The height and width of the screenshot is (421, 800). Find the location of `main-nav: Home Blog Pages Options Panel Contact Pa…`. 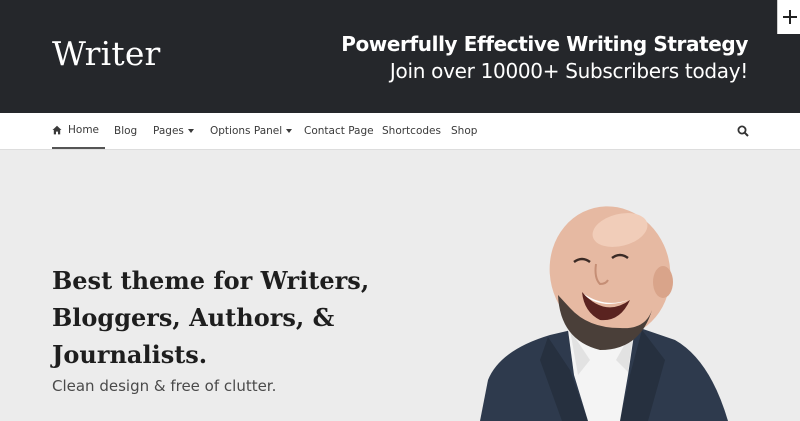

main-nav: Home Blog Pages Options Panel Contact Pa… is located at coordinates (400, 131).